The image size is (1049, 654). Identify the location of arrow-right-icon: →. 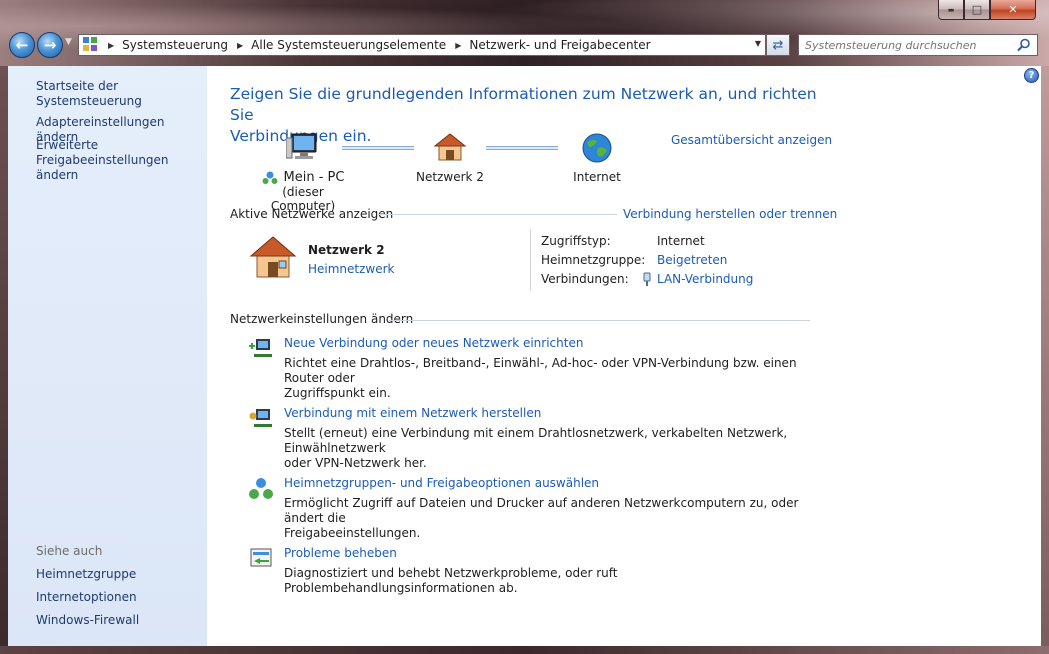
(50, 45).